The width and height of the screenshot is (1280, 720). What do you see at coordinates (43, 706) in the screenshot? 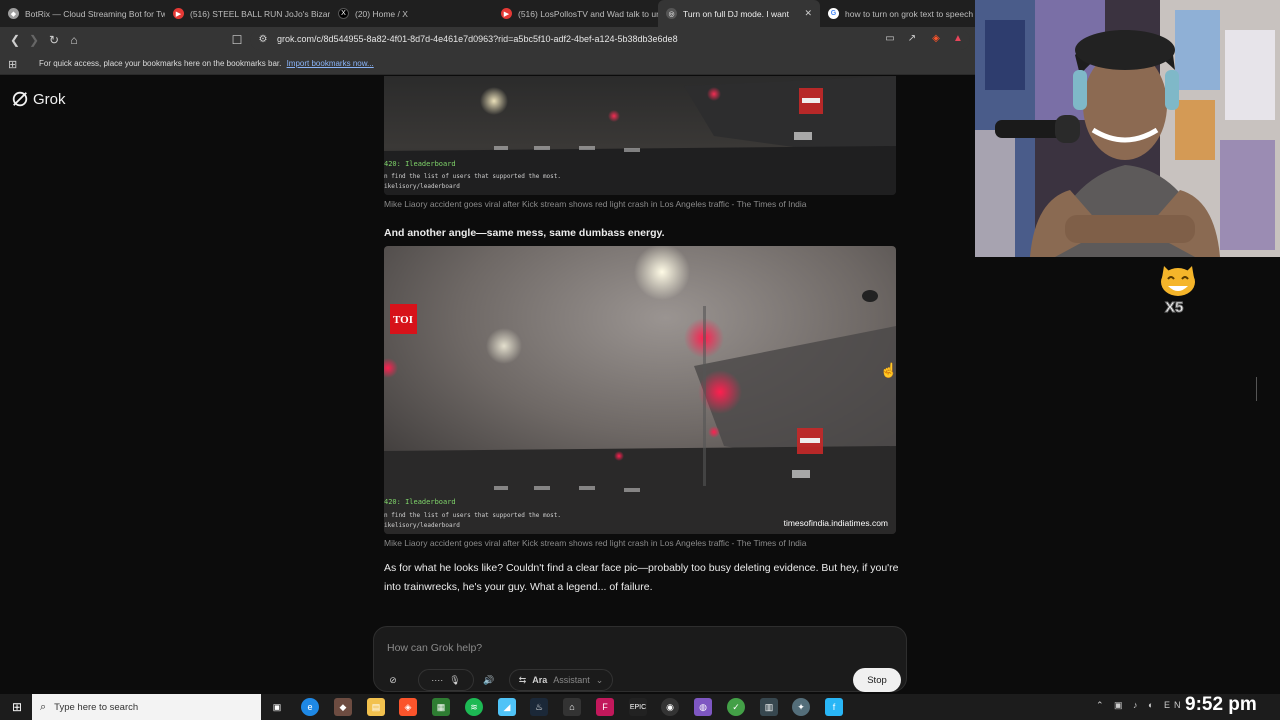
I see `search-icon: ⌕` at bounding box center [43, 706].